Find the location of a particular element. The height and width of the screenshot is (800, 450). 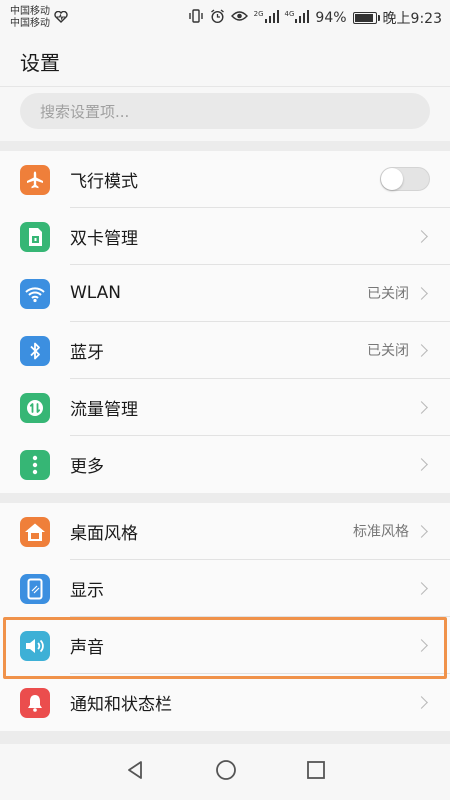

settings-item-label: 声音 is located at coordinates (87, 647).